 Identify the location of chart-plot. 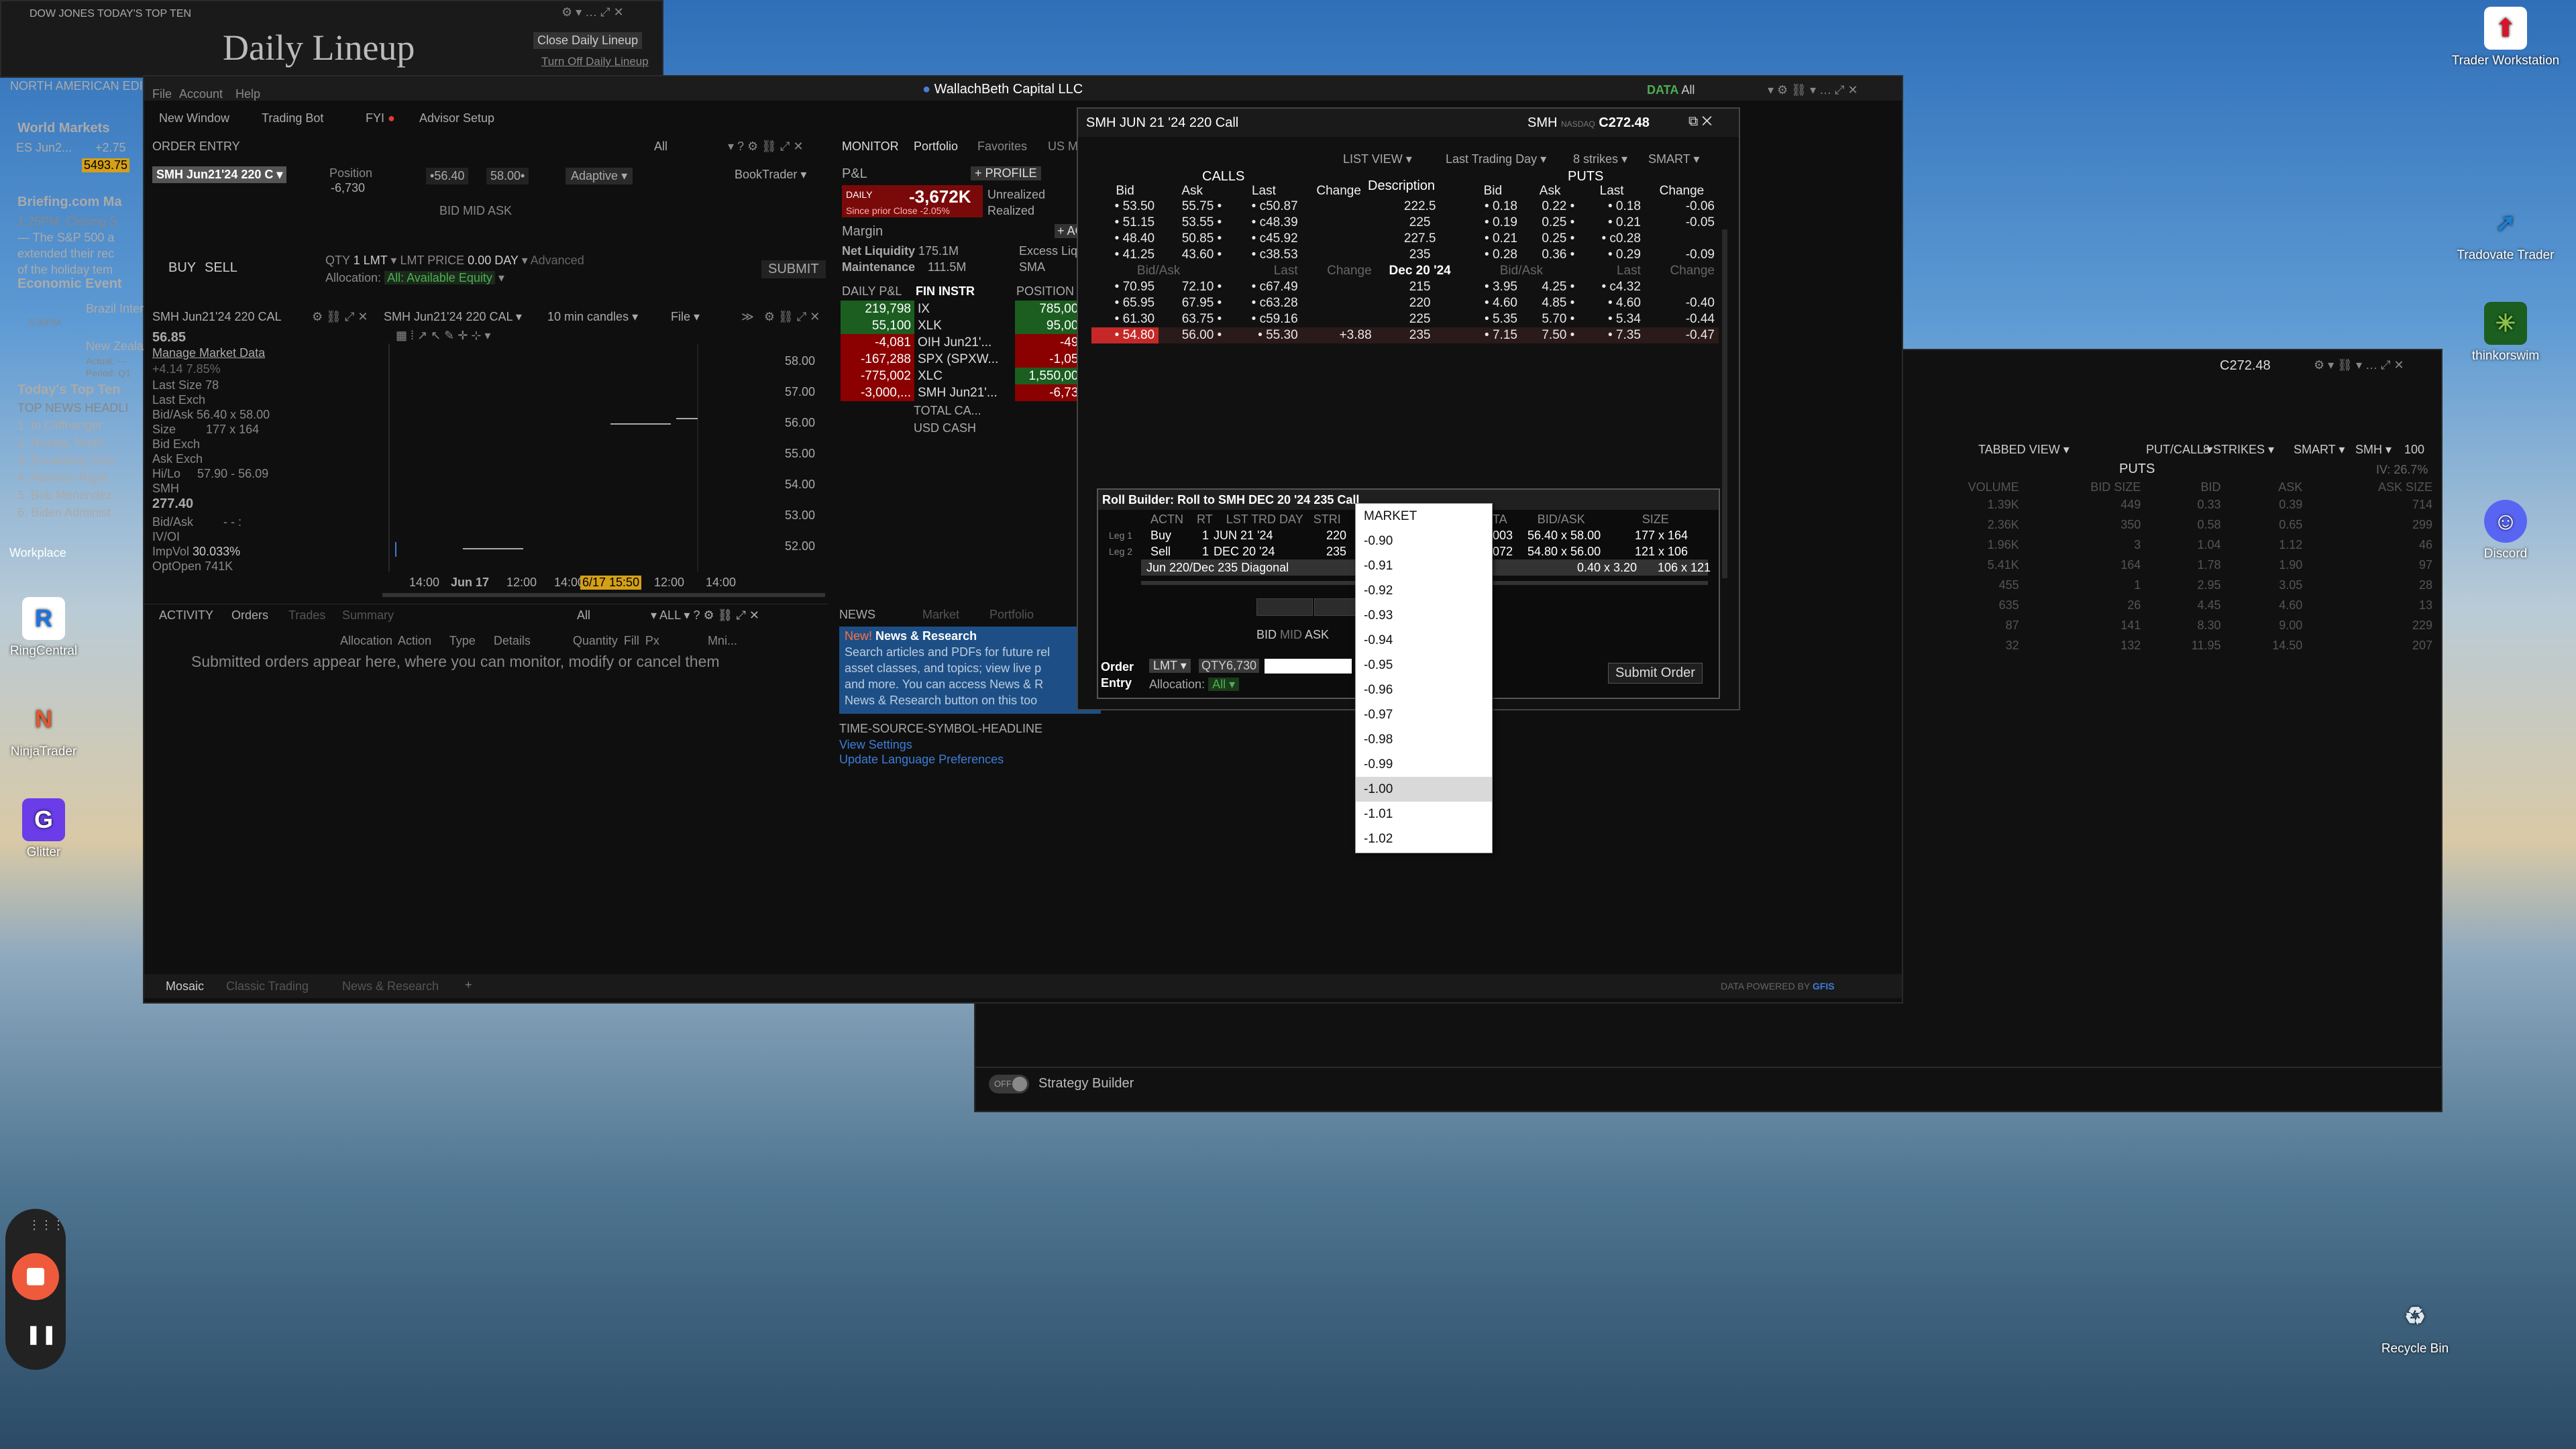
(583, 457).